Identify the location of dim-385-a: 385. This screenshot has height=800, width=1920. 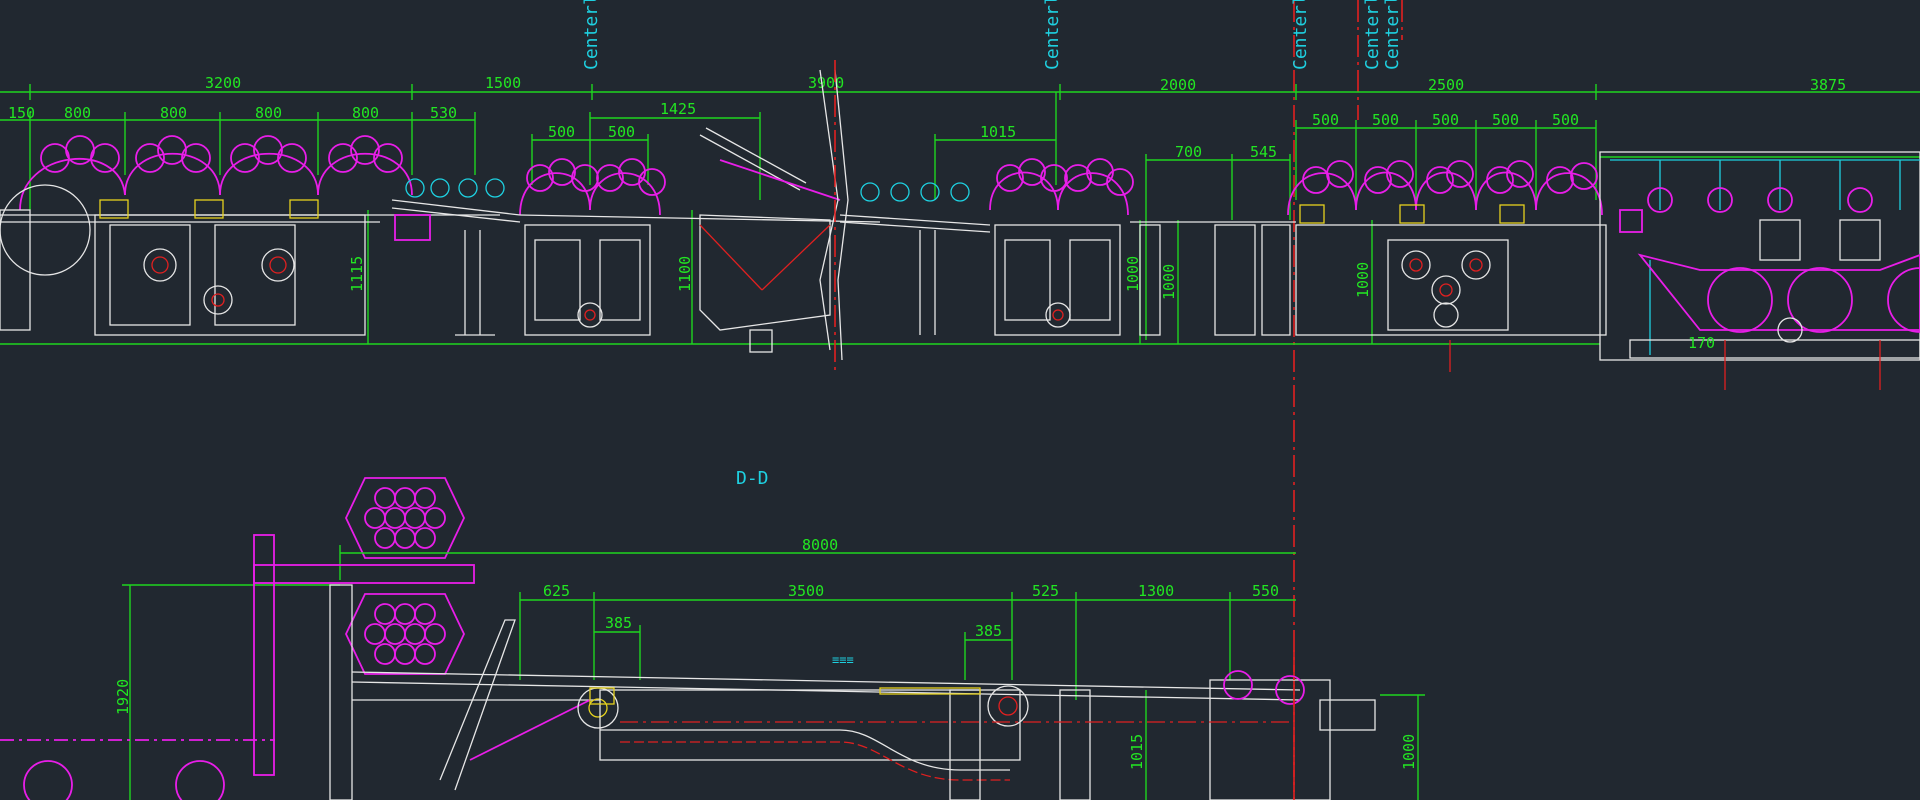
(618, 623).